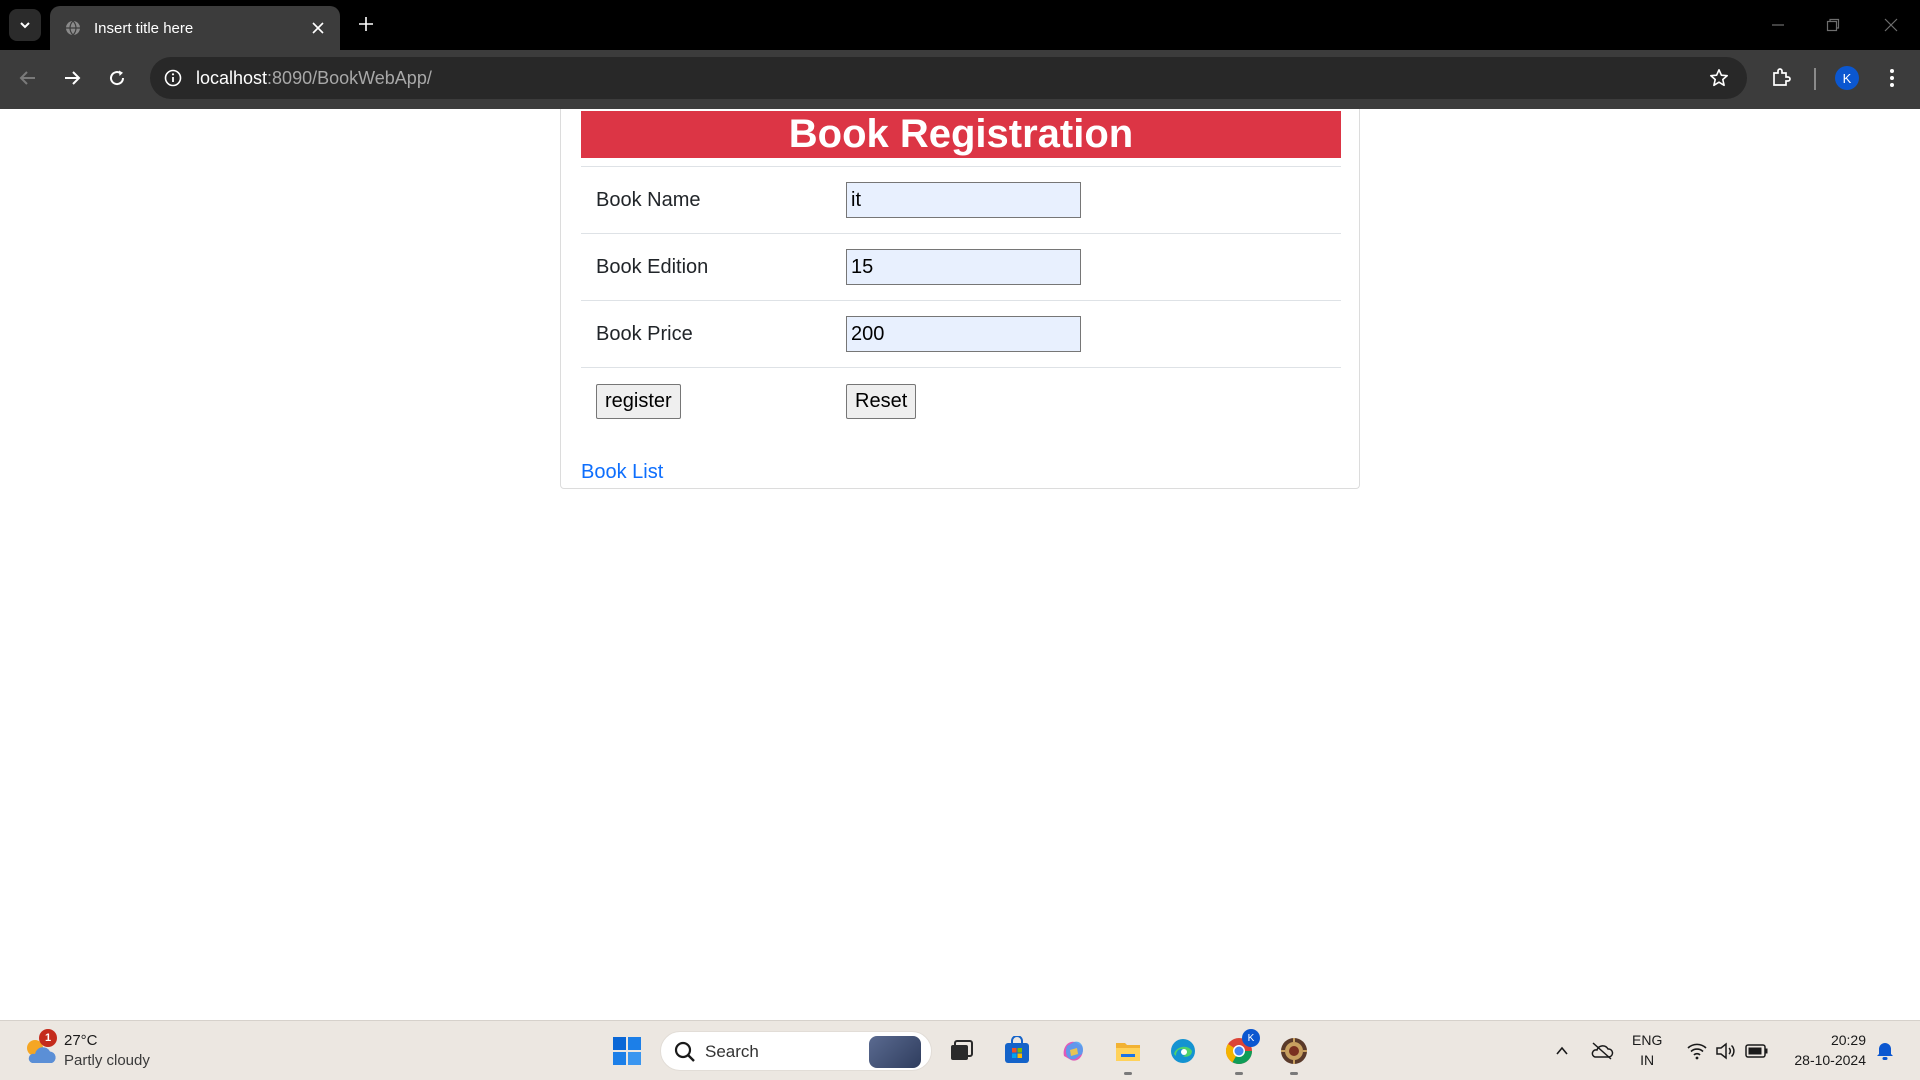 The height and width of the screenshot is (1080, 1920). Describe the element at coordinates (28, 78) in the screenshot. I see `back-arrow-icon` at that location.